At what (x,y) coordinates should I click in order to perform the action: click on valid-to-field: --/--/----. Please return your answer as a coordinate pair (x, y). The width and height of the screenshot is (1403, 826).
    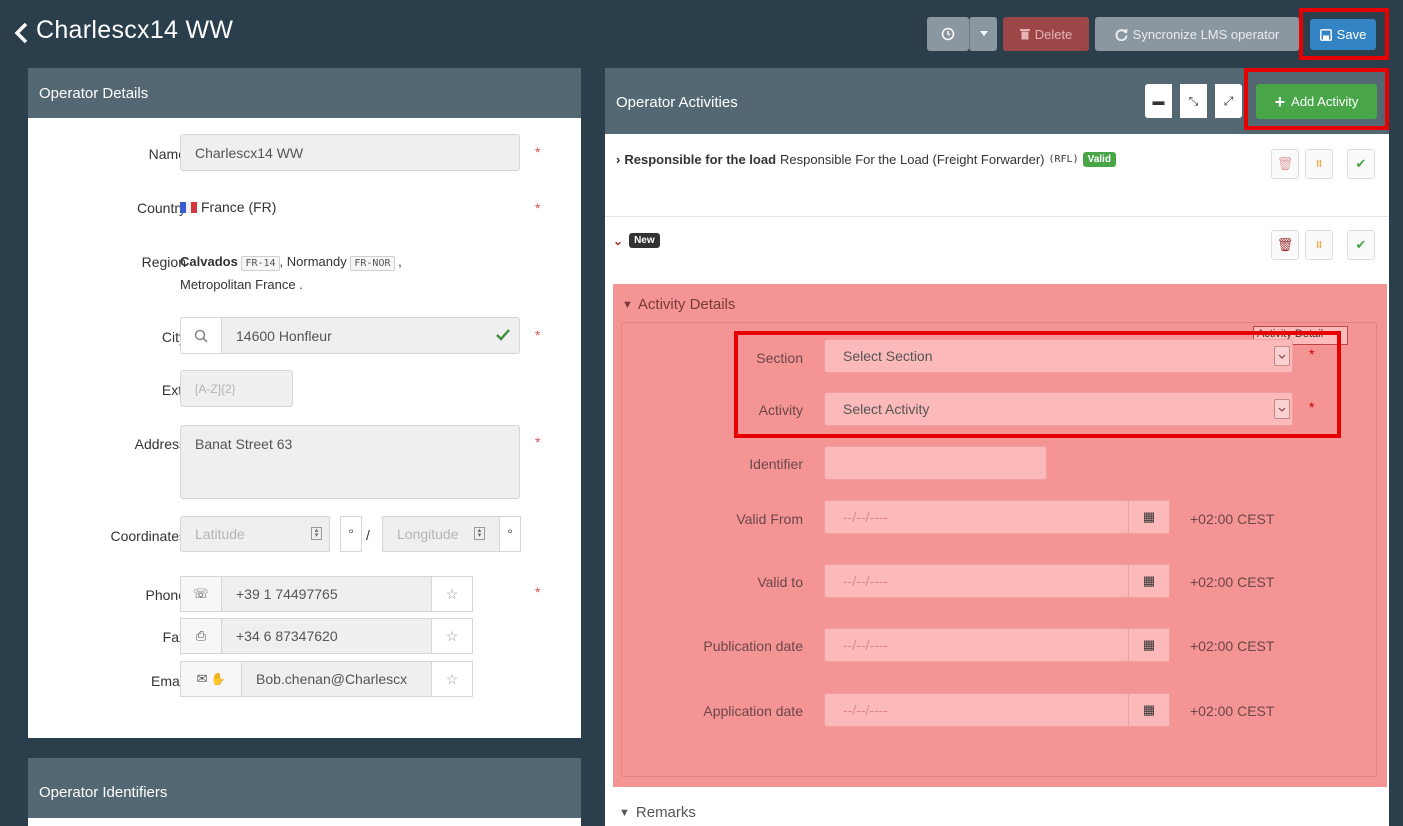
    Looking at the image, I should click on (976, 581).